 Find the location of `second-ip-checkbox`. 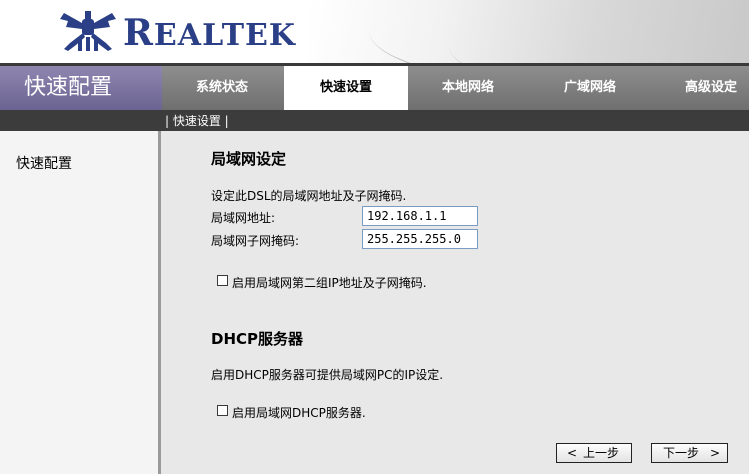

second-ip-checkbox is located at coordinates (222, 280).